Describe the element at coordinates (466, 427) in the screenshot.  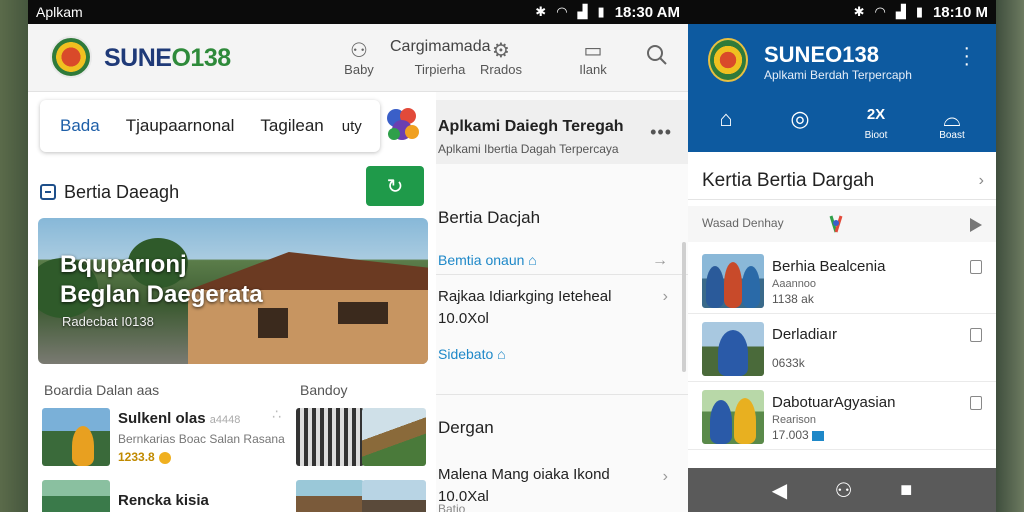
I see `detail-heading: Dergan` at that location.